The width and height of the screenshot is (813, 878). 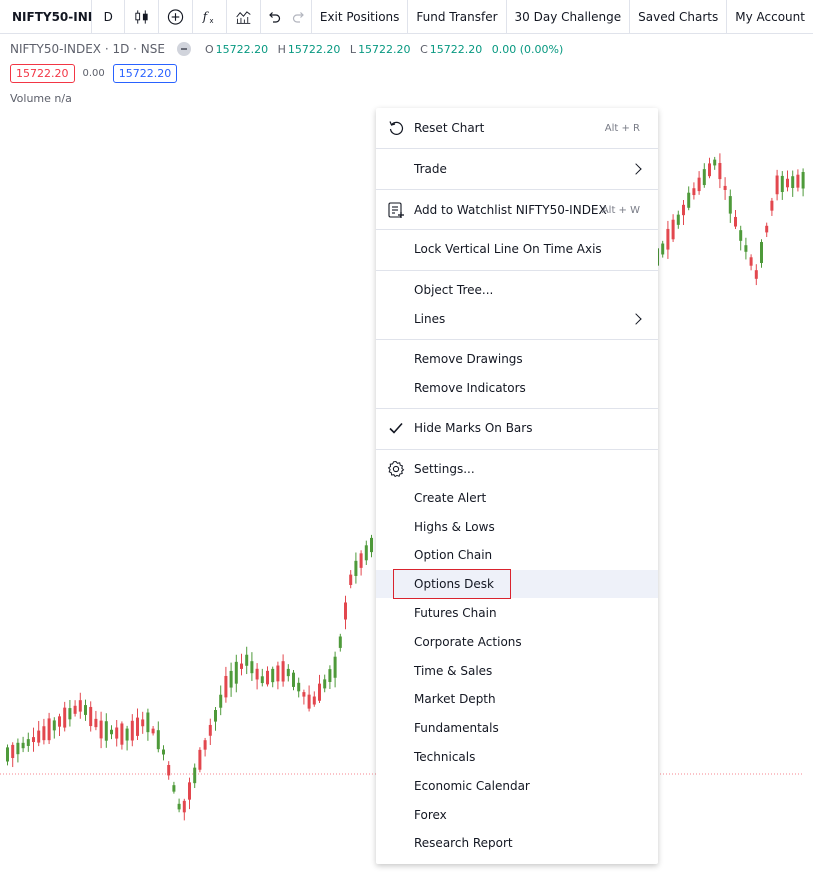 I want to click on menu-shortcut: Alt + R, so click(x=622, y=128).